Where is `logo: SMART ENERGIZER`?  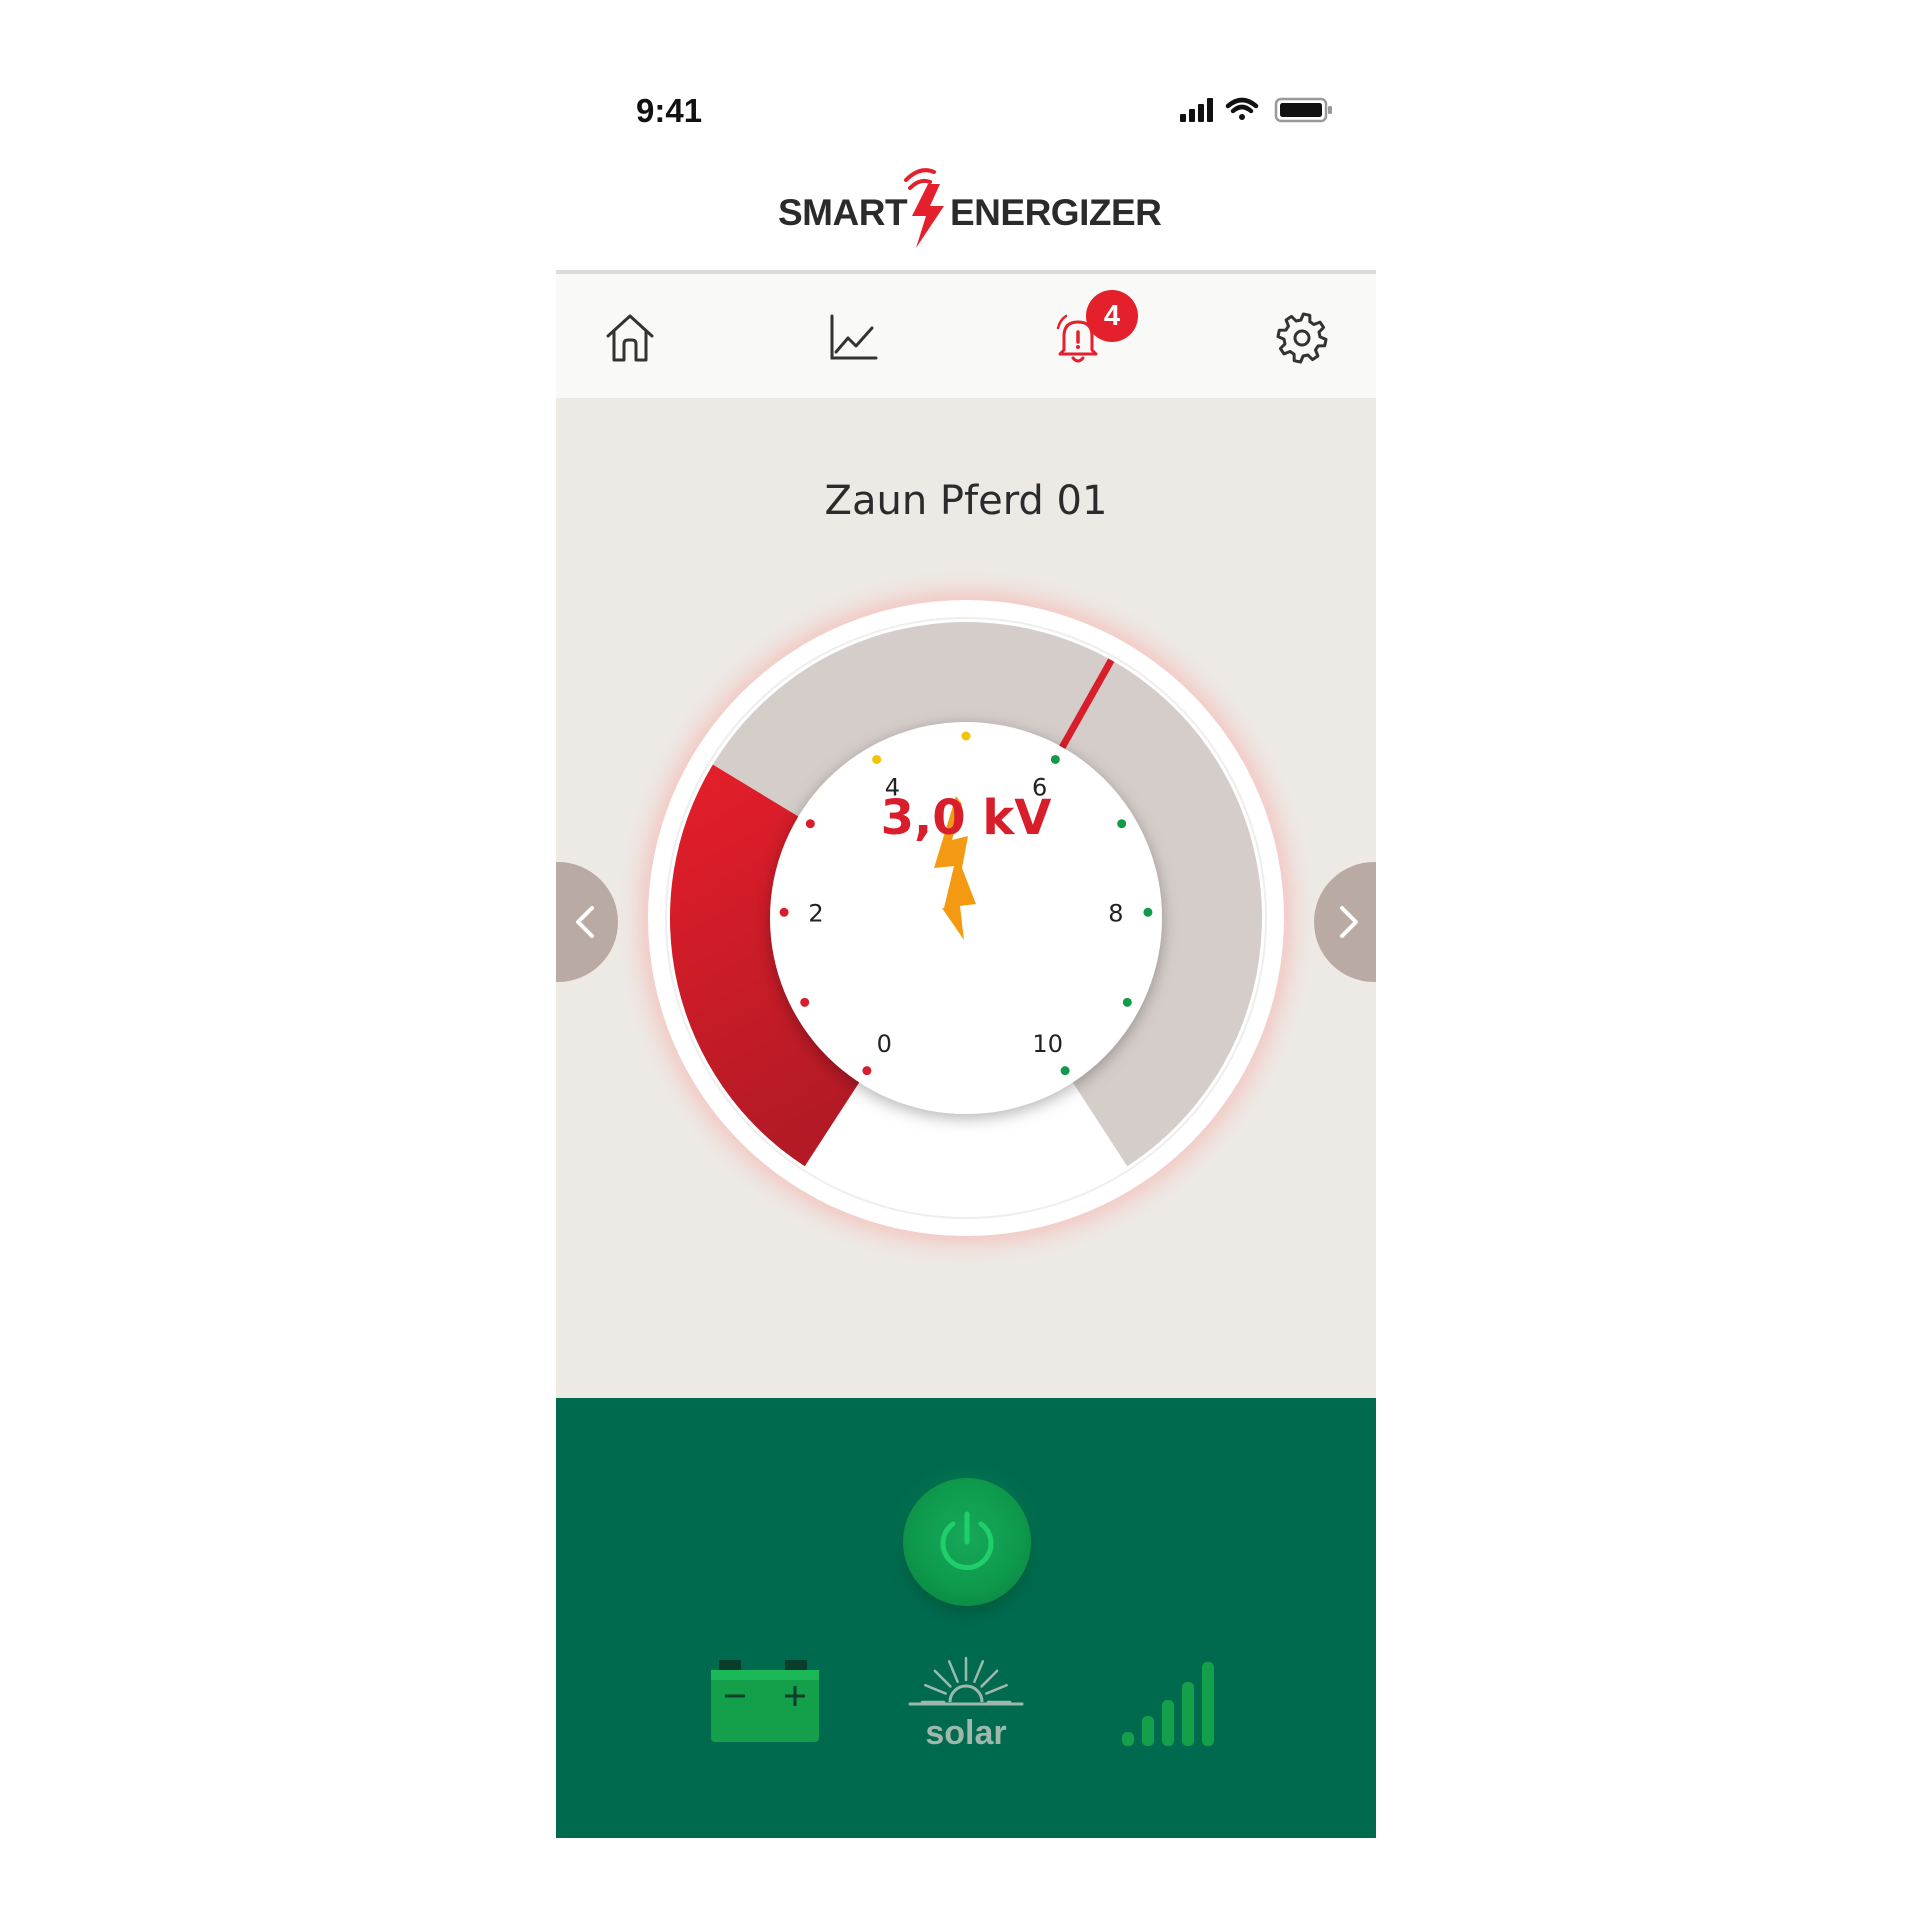 logo: SMART ENERGIZER is located at coordinates (966, 207).